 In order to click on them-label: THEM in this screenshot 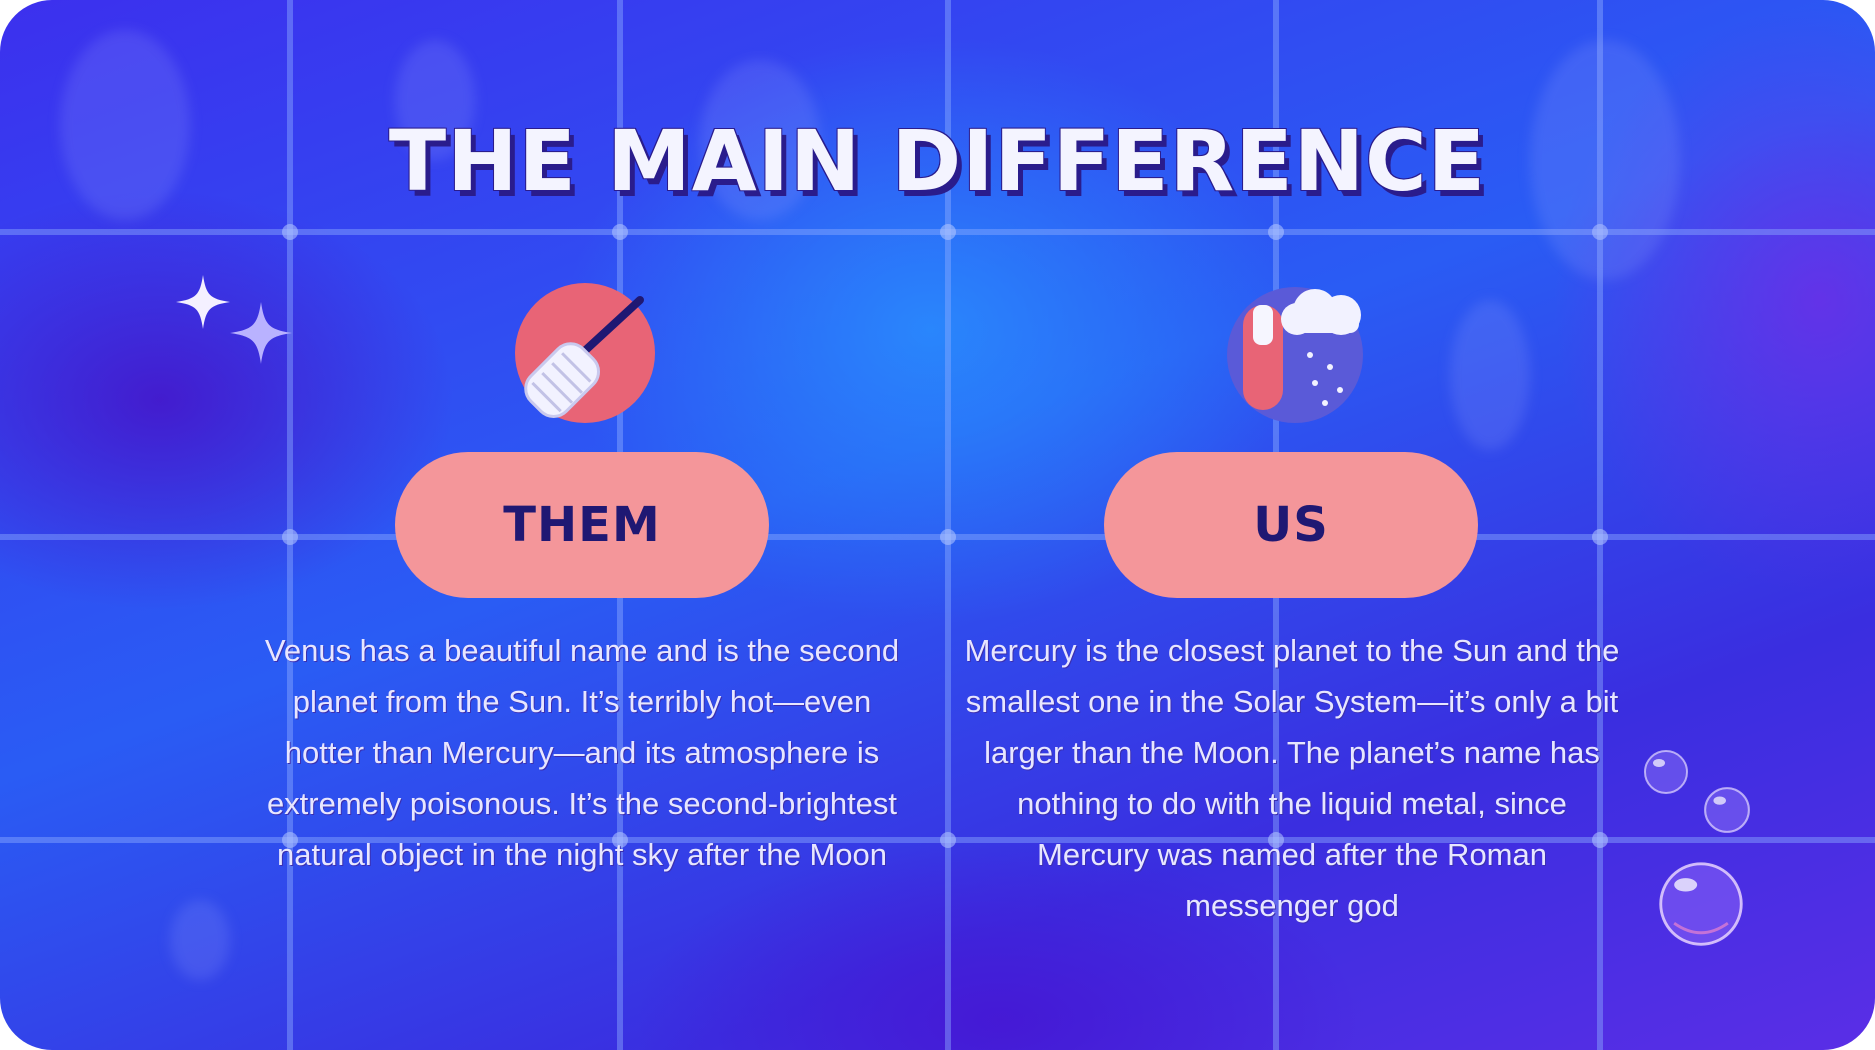, I will do `click(582, 525)`.